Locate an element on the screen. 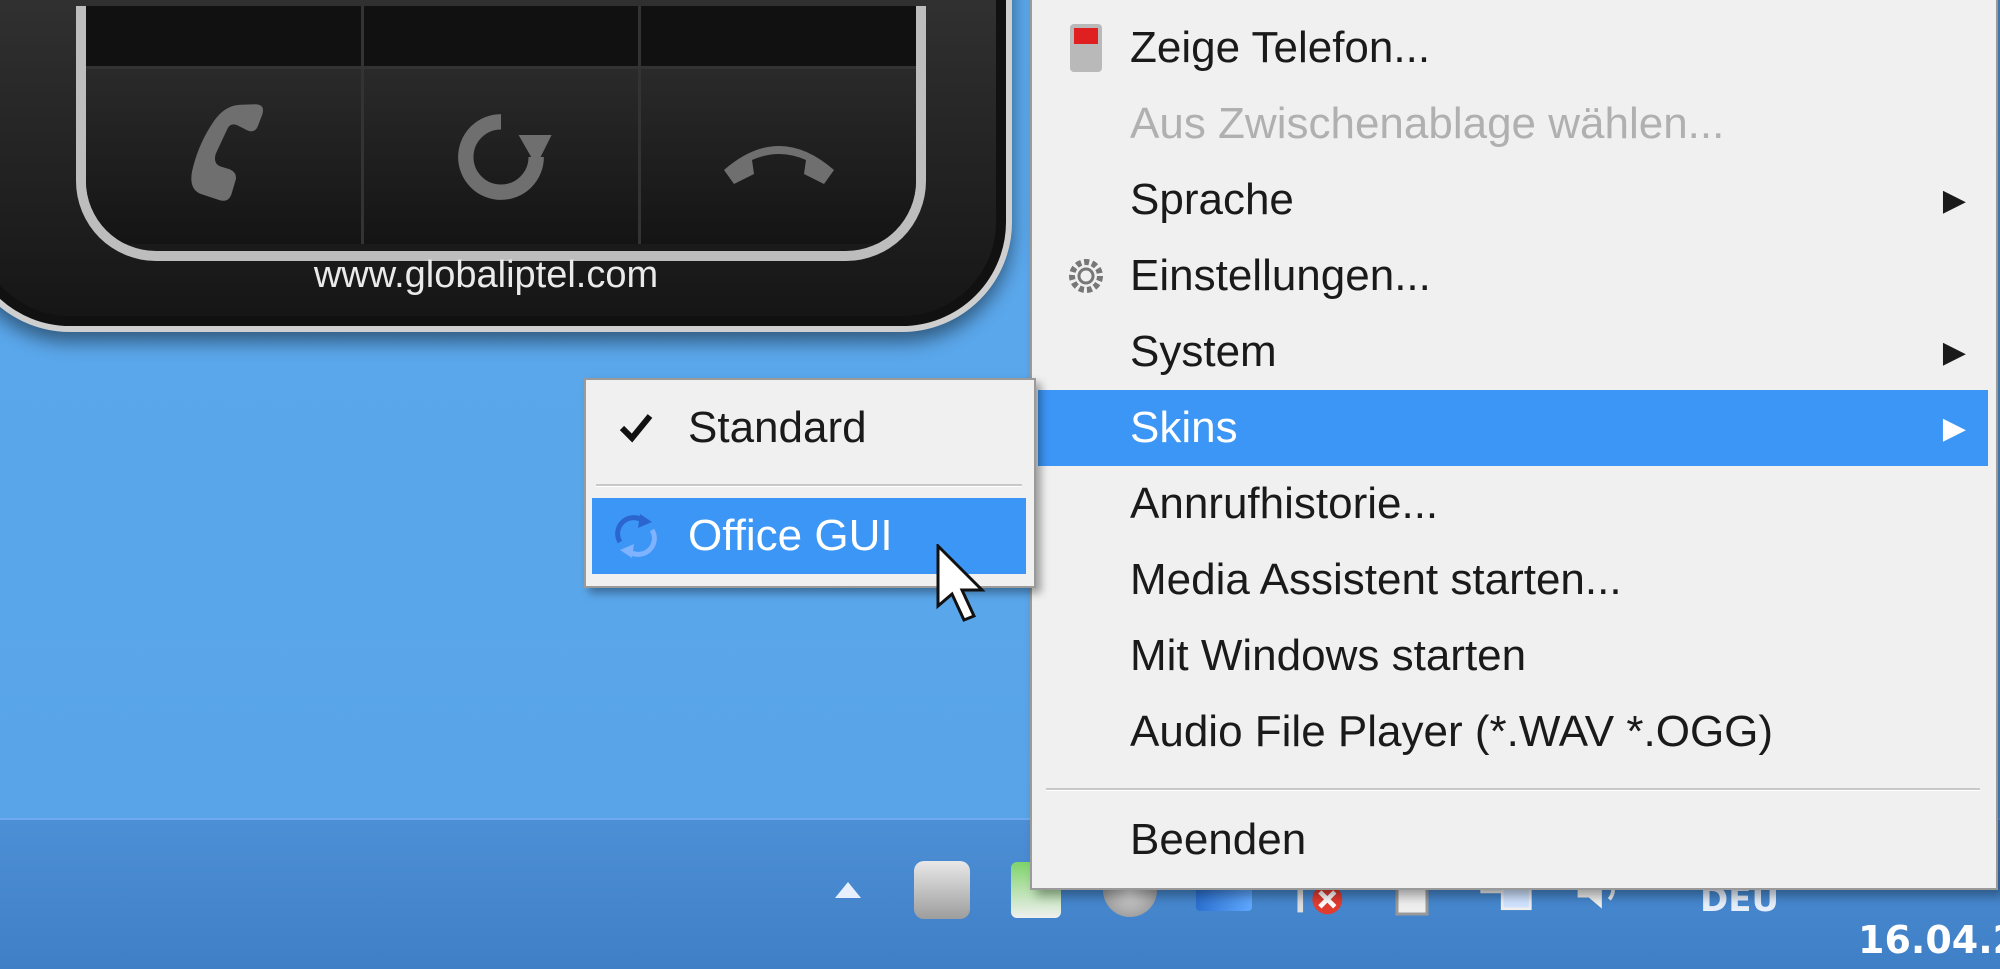 The image size is (2000, 969). checkmark-icon is located at coordinates (636, 428).